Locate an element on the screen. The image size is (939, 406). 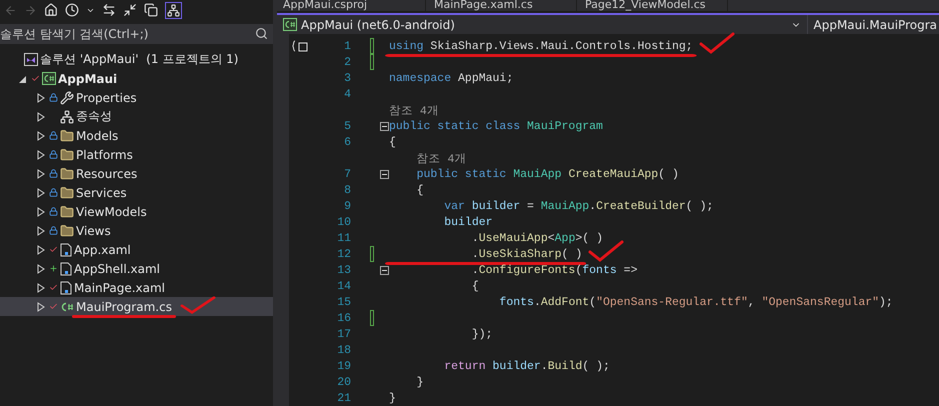
tree-item: 솔루션 'AppMaui' (1 프로젝트의 1) is located at coordinates (136, 59).